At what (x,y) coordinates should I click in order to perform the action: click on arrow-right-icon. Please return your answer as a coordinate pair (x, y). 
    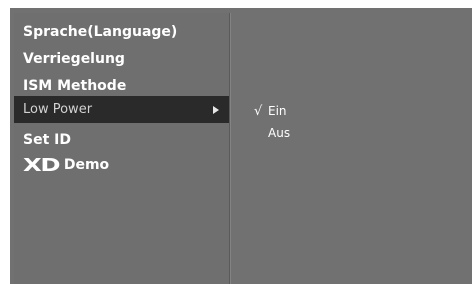
    Looking at the image, I should click on (216, 110).